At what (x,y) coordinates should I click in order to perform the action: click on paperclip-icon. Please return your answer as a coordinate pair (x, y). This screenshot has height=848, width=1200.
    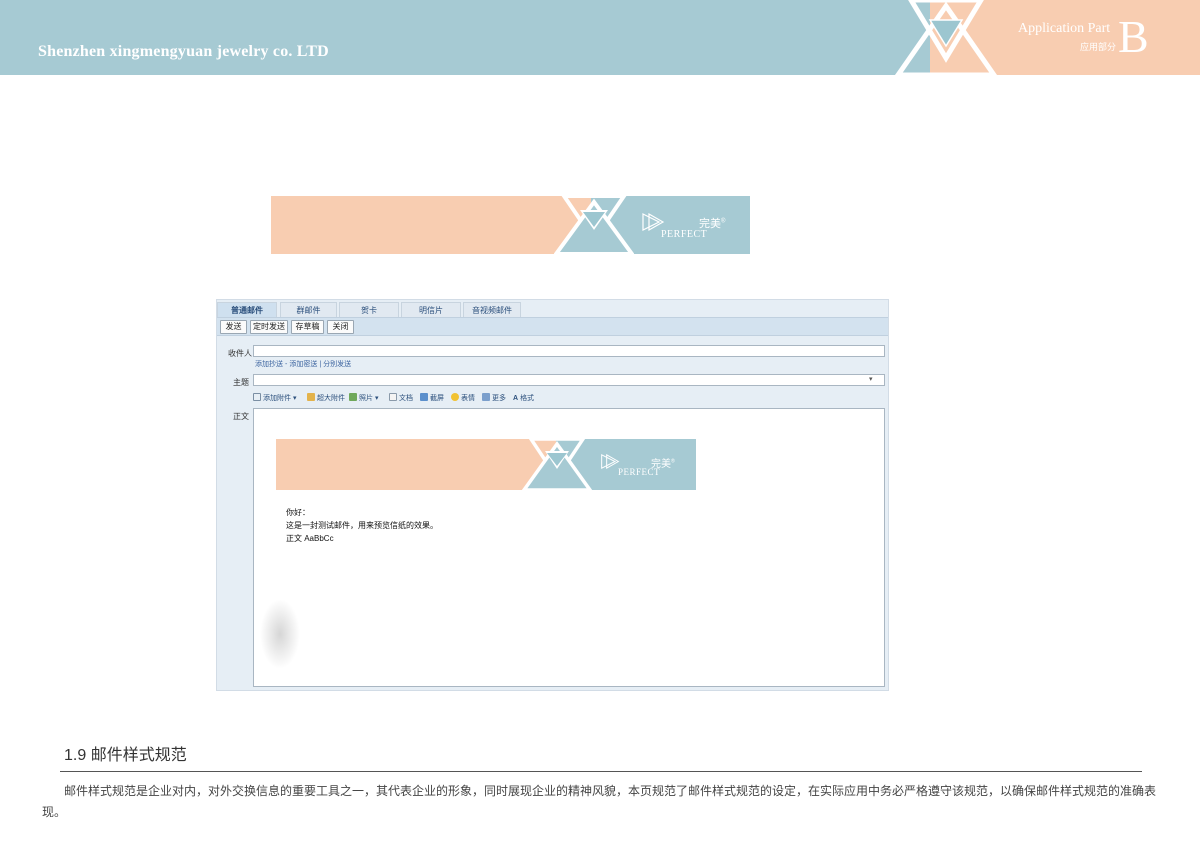
    Looking at the image, I should click on (257, 397).